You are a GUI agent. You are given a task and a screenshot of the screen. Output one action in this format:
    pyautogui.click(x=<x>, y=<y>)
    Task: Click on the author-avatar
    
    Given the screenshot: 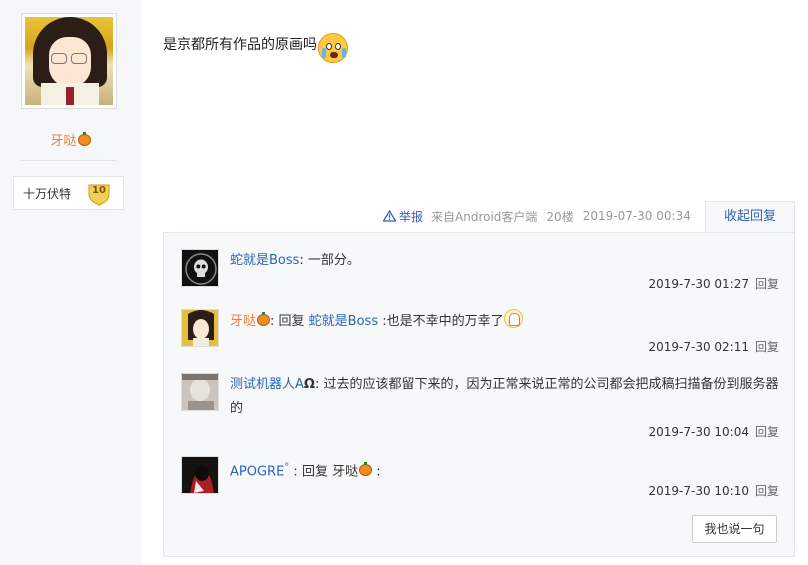 What is the action you would take?
    pyautogui.click(x=69, y=61)
    